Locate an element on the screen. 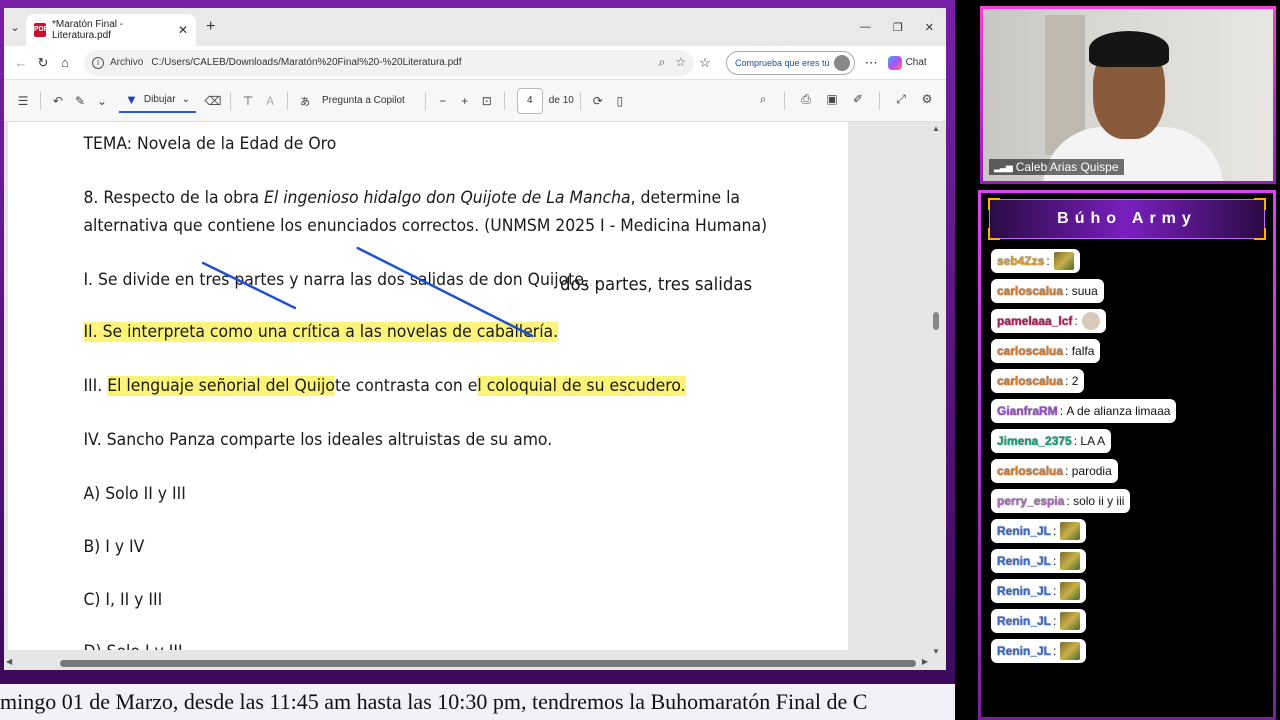  fit-page-icon: ⊡ is located at coordinates (487, 101).